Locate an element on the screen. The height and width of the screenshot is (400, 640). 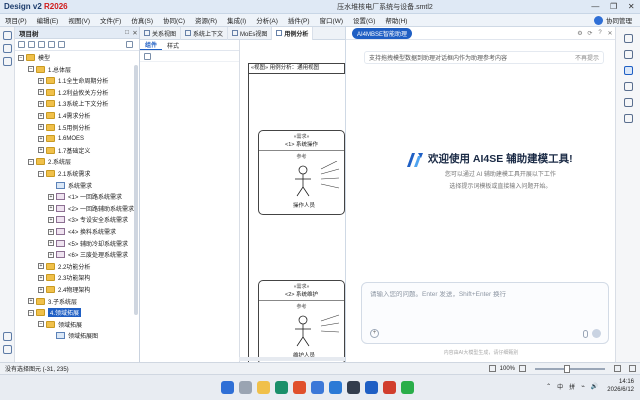
settings-icon: ⚙ is located at coordinates (580, 33).